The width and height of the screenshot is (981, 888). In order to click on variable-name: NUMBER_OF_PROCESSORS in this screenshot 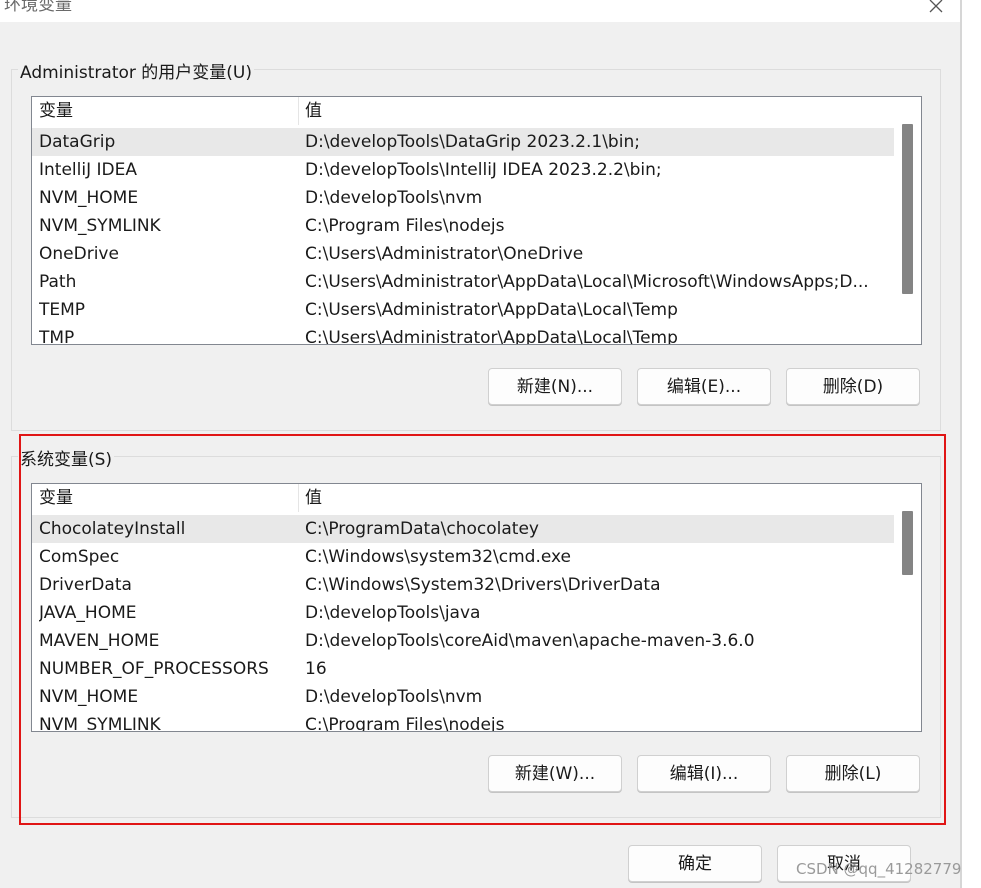, I will do `click(154, 669)`.